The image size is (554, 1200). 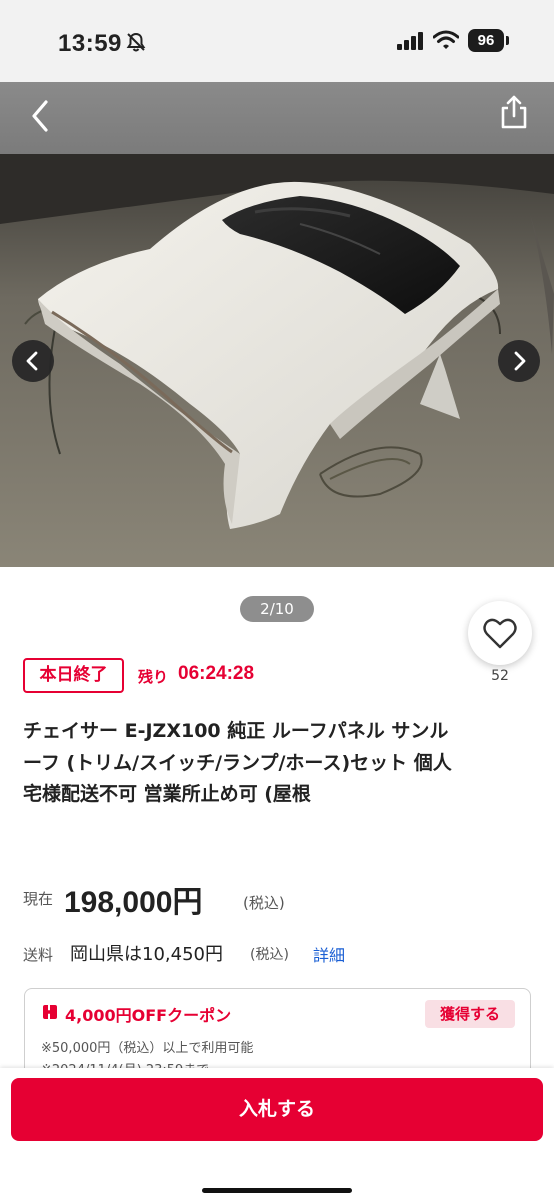 I want to click on coupon-condition-min: ※50,000円（税込）以上で利用可能, so click(x=147, y=1048).